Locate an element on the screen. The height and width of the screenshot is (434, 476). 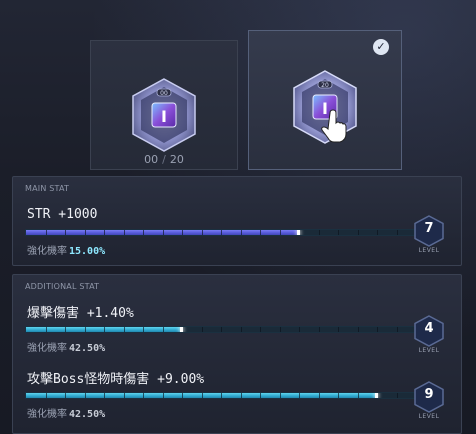
additional-stat-value: 攻擊Boss怪物時傷害 +9.00% is located at coordinates (116, 379).